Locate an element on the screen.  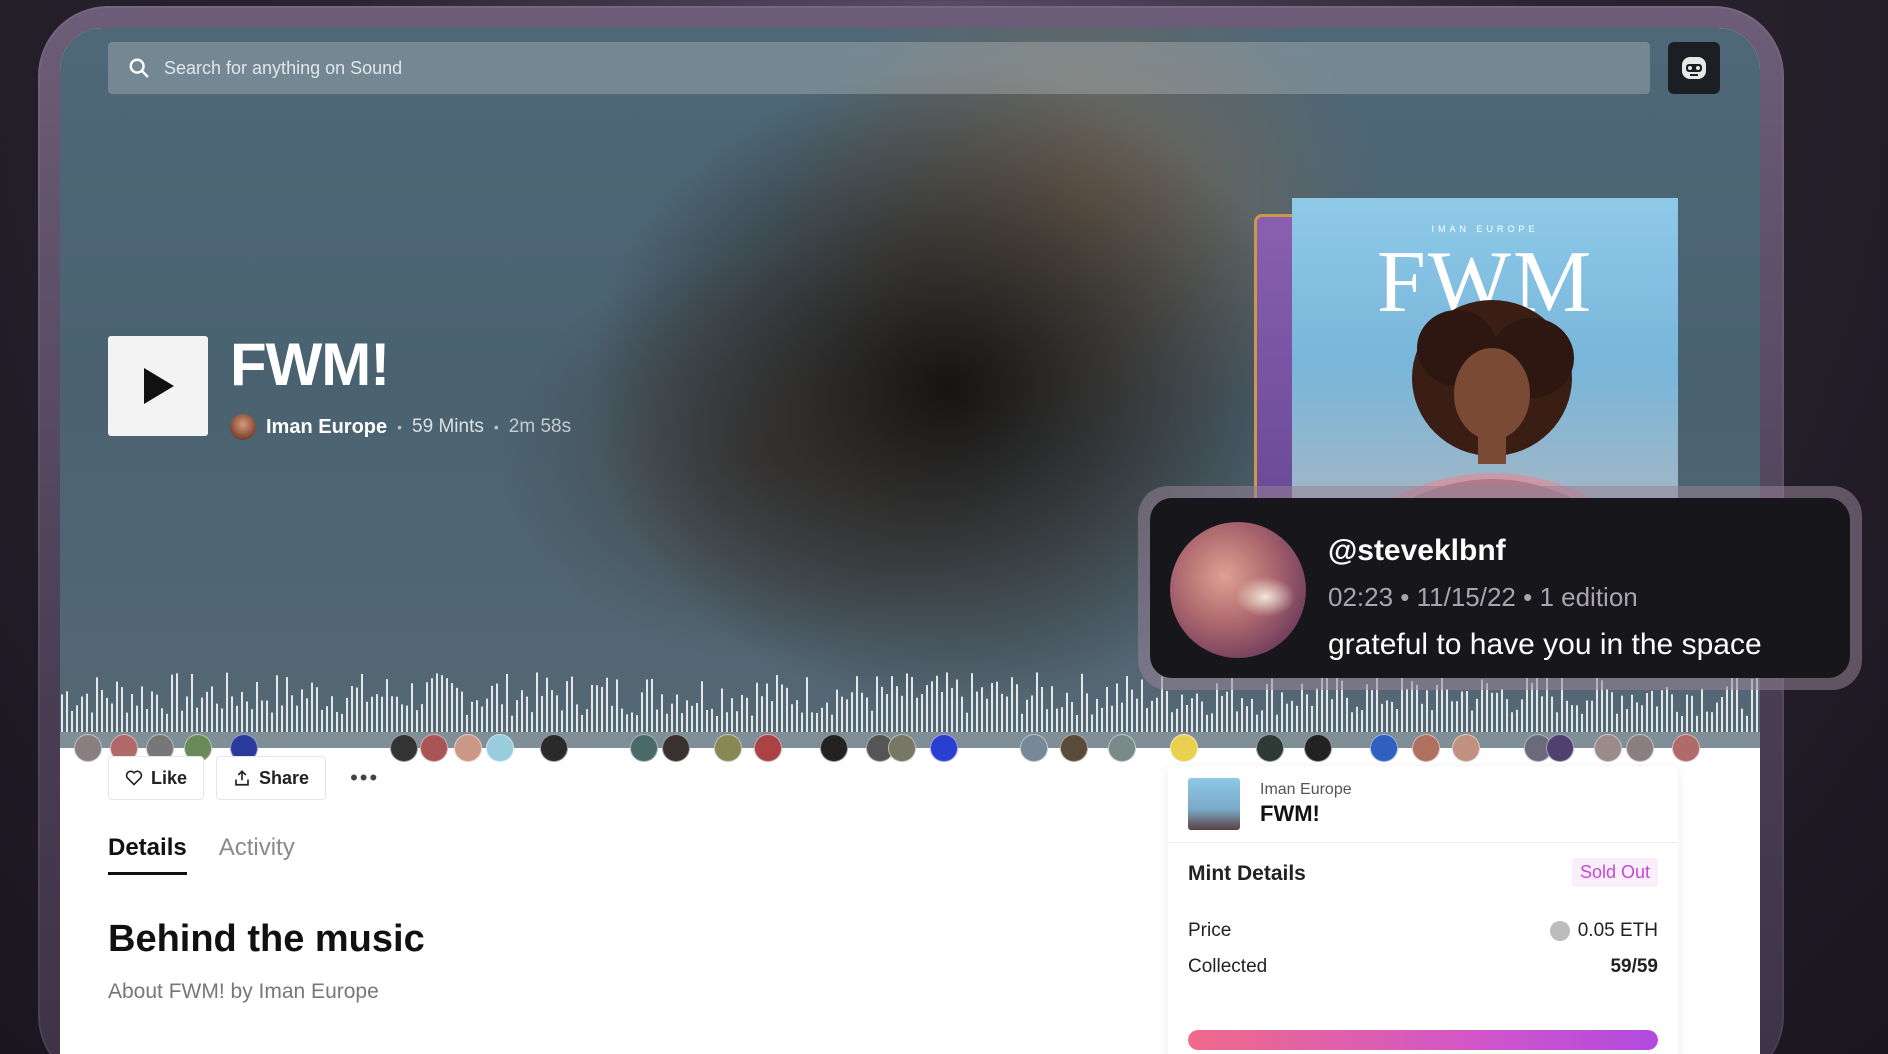
tab-details: Details is located at coordinates (147, 854).